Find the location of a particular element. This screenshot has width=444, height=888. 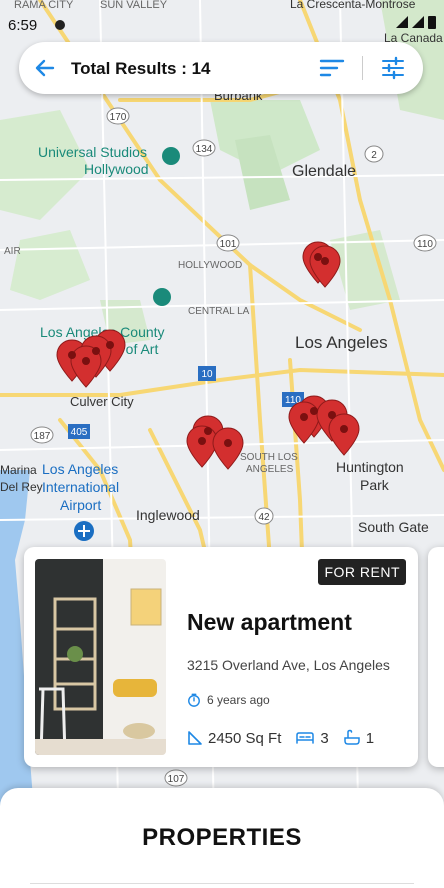

notification-icon is located at coordinates (60, 25).